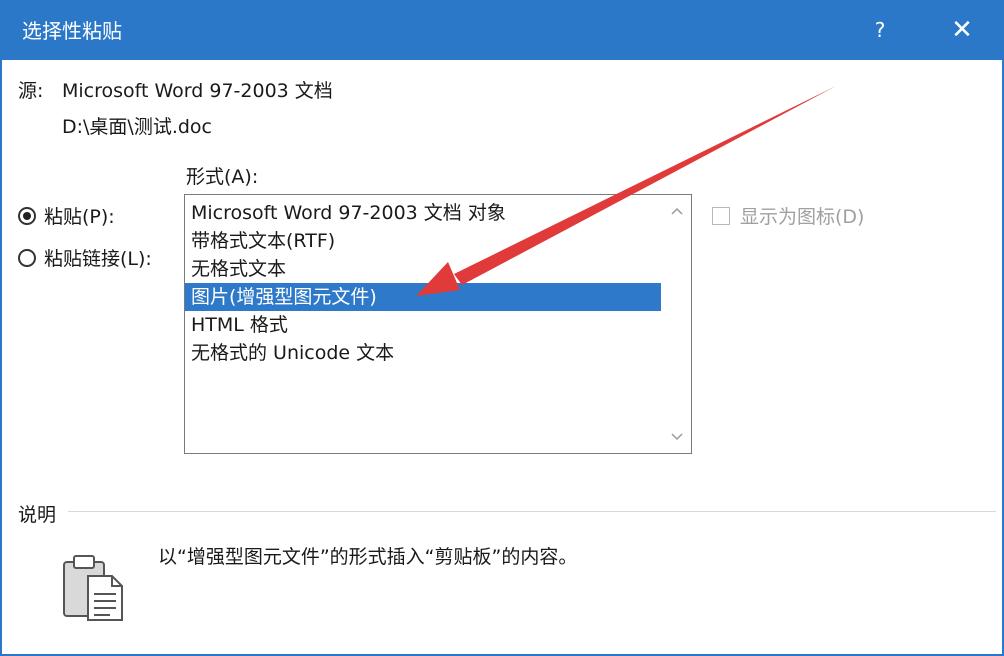 The width and height of the screenshot is (1004, 656). Describe the element at coordinates (802, 217) in the screenshot. I see `display-as-icon-label: 显示为图标(D)` at that location.